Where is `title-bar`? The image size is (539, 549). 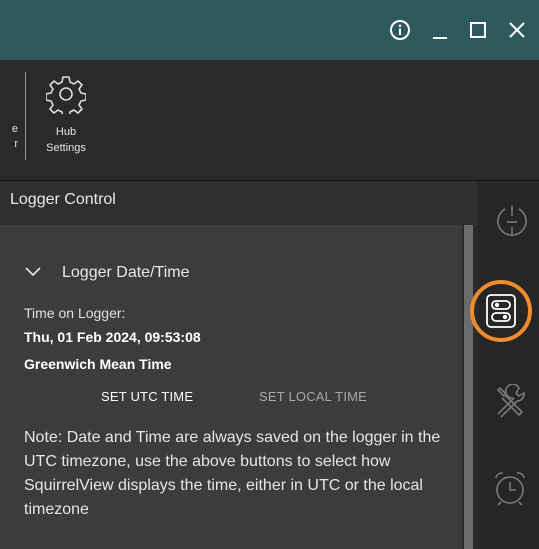 title-bar is located at coordinates (269, 30).